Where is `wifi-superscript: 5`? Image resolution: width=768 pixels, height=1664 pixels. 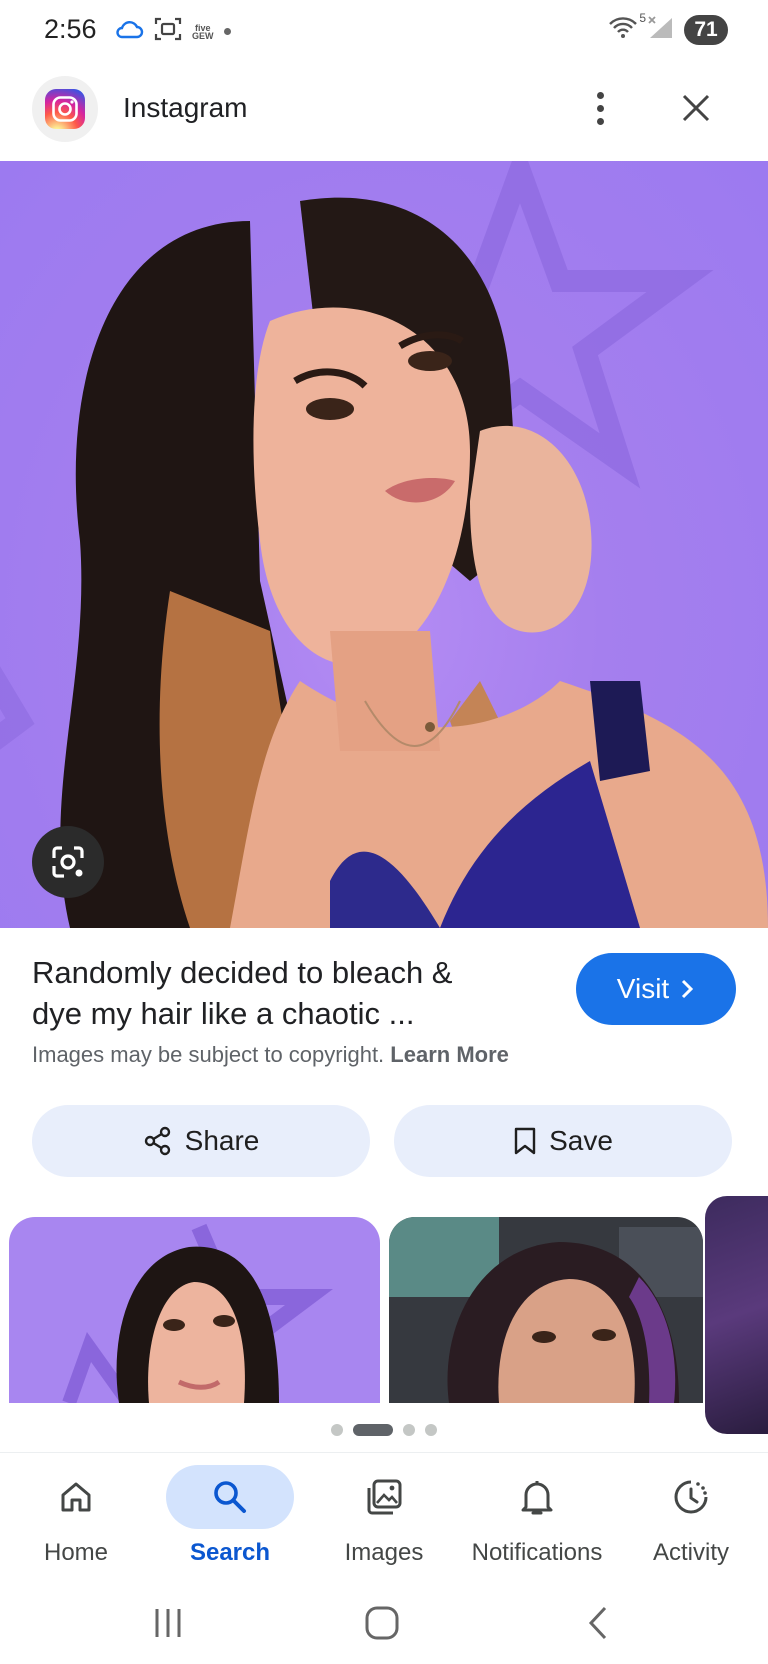 wifi-superscript: 5 is located at coordinates (642, 18).